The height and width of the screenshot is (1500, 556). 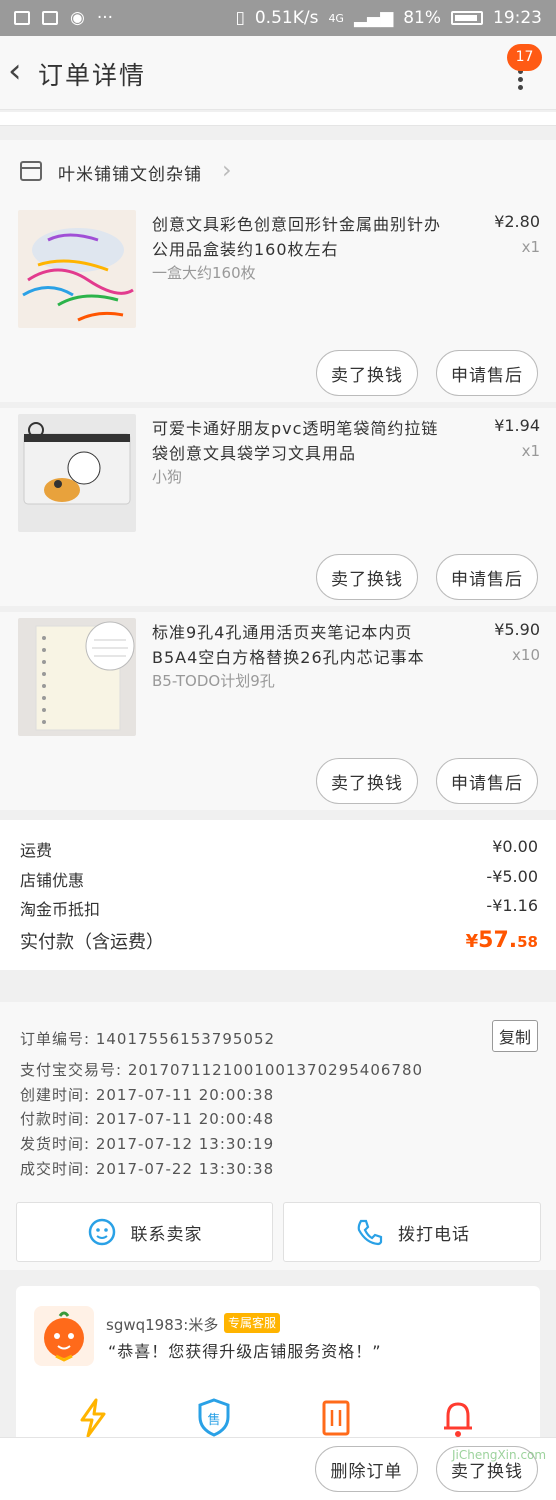 I want to click on network-type: 4G, so click(x=336, y=18).